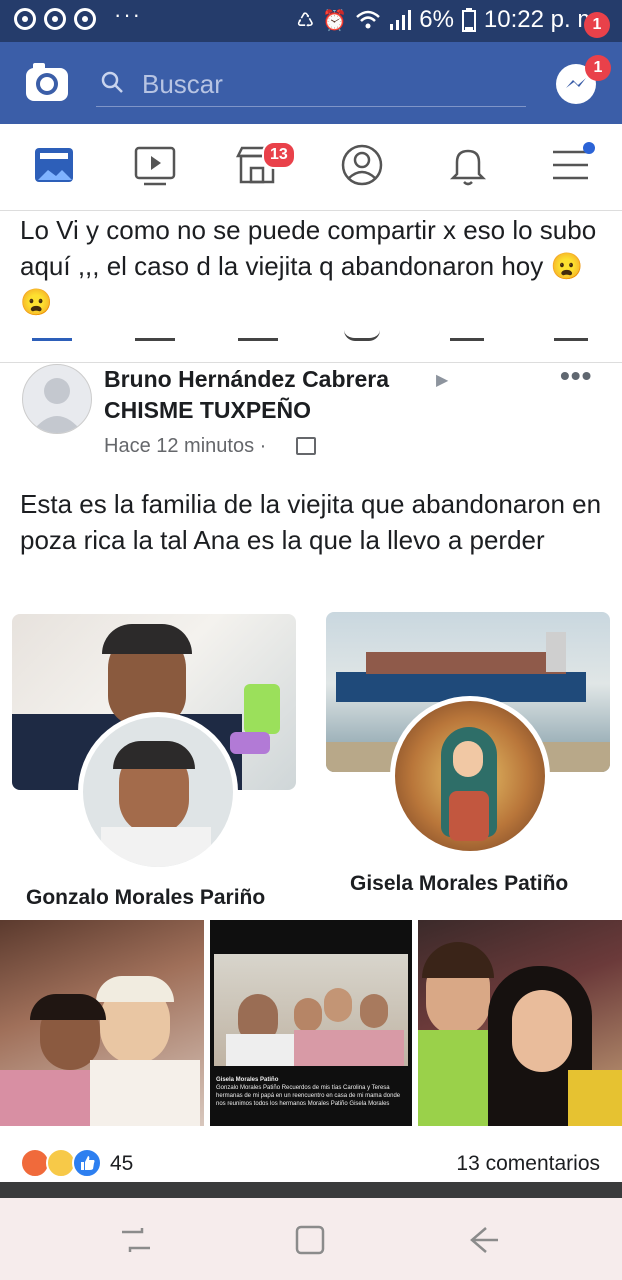 The width and height of the screenshot is (622, 1280). What do you see at coordinates (57, 405) in the screenshot?
I see `default-avatar-icon` at bounding box center [57, 405].